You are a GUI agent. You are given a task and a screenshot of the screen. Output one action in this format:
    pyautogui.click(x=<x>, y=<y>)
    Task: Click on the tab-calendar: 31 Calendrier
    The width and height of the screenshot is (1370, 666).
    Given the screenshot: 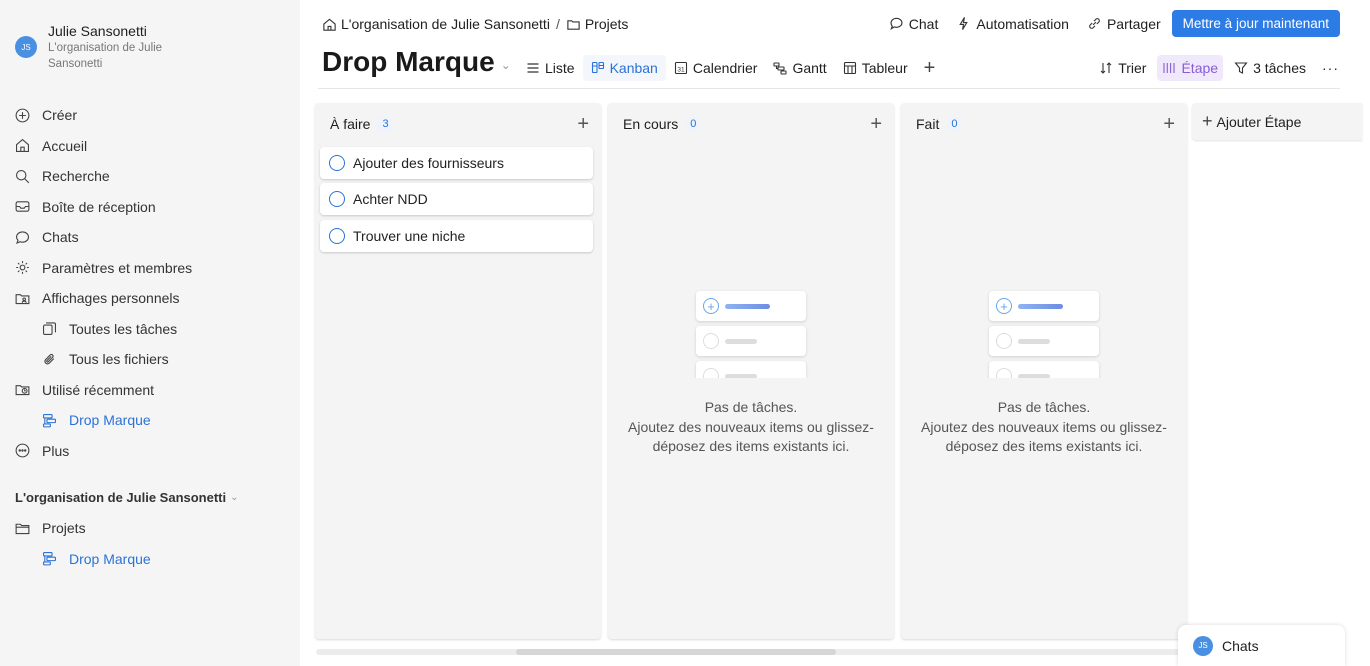 What is the action you would take?
    pyautogui.click(x=716, y=68)
    